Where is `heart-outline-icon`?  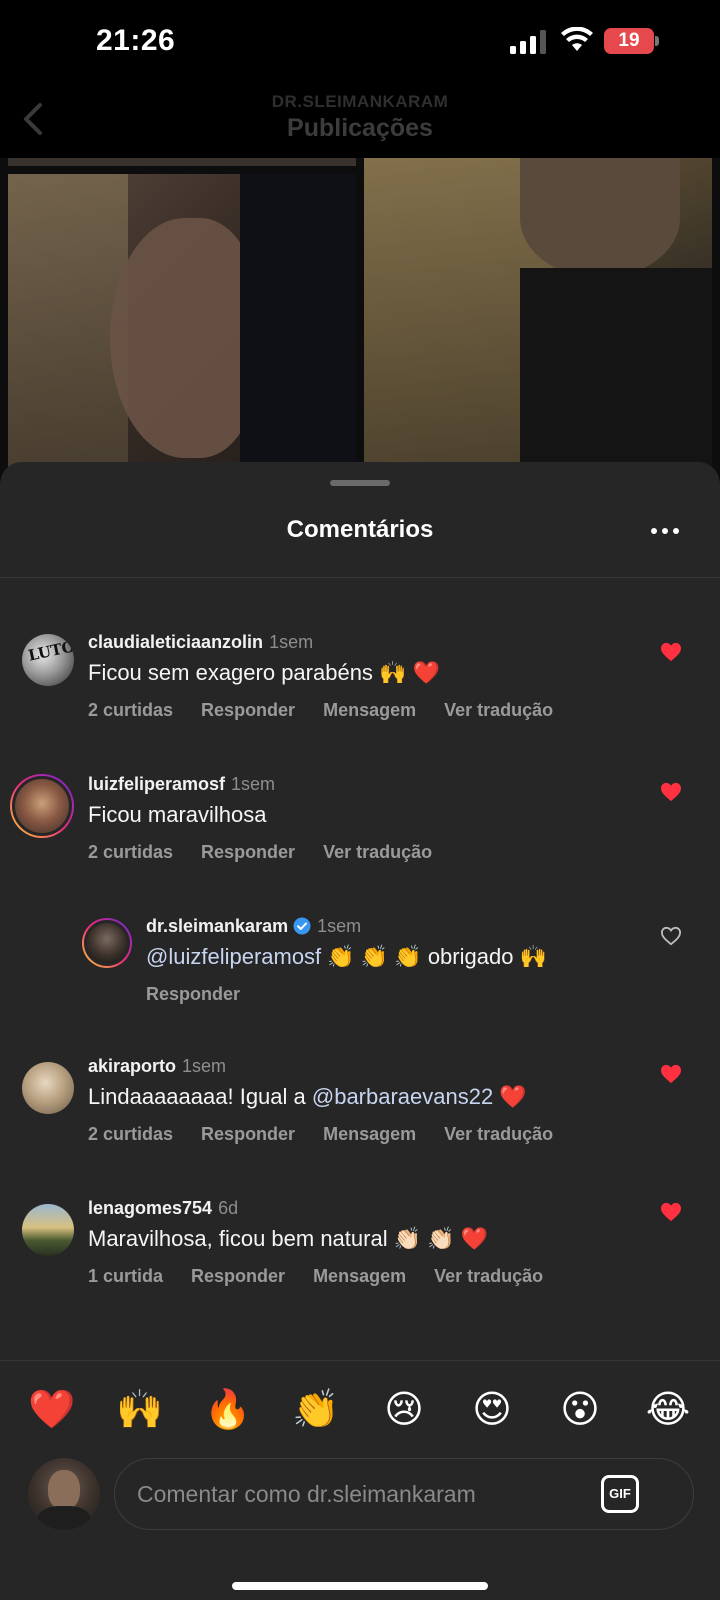
heart-outline-icon is located at coordinates (671, 936).